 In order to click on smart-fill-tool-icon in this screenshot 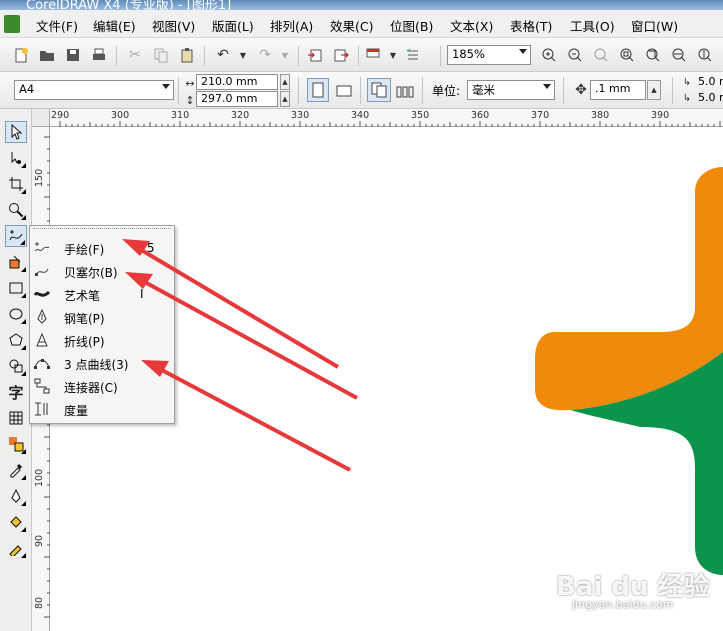, I will do `click(16, 262)`.